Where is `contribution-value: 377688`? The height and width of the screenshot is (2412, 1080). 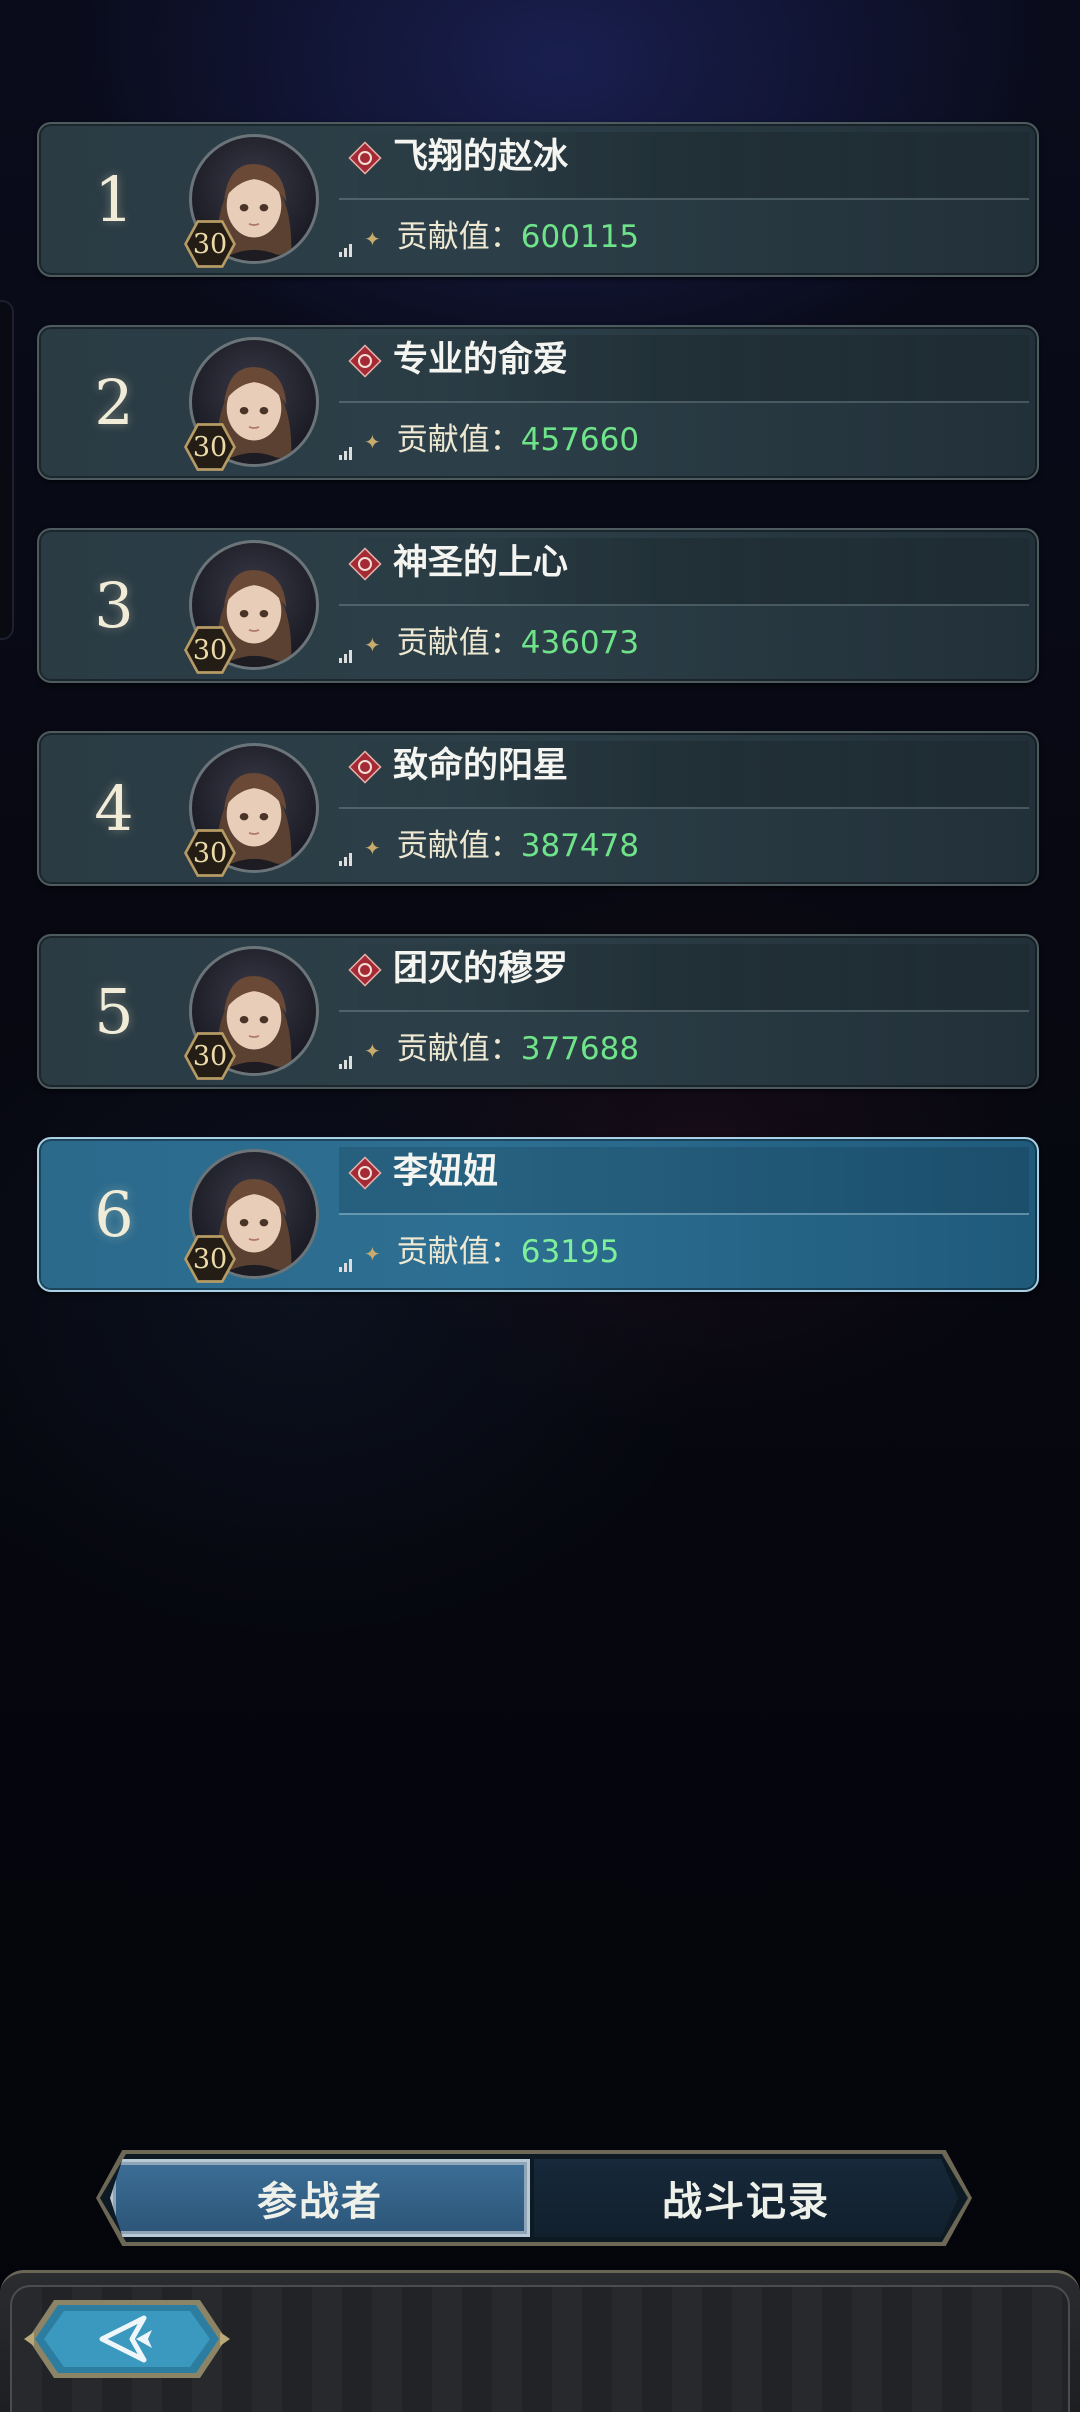 contribution-value: 377688 is located at coordinates (580, 1049).